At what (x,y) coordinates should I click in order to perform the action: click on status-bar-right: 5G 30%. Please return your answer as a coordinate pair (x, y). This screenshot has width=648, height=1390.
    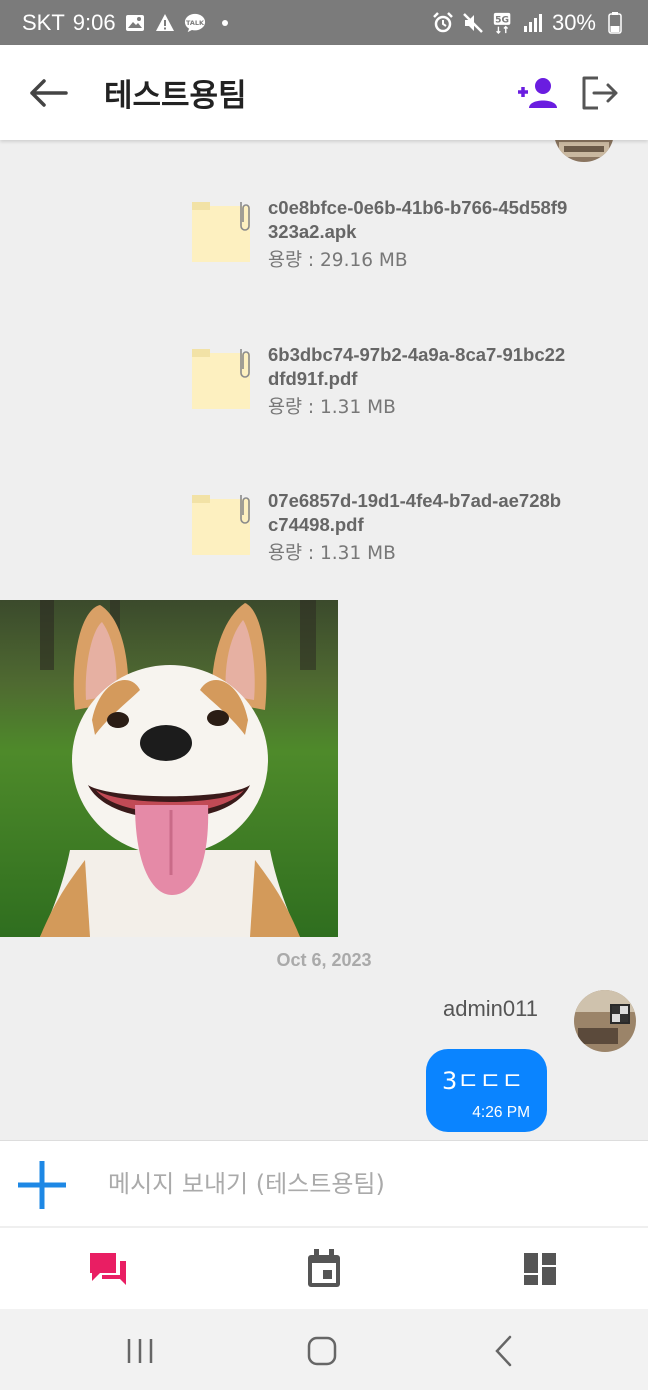
    Looking at the image, I should click on (529, 23).